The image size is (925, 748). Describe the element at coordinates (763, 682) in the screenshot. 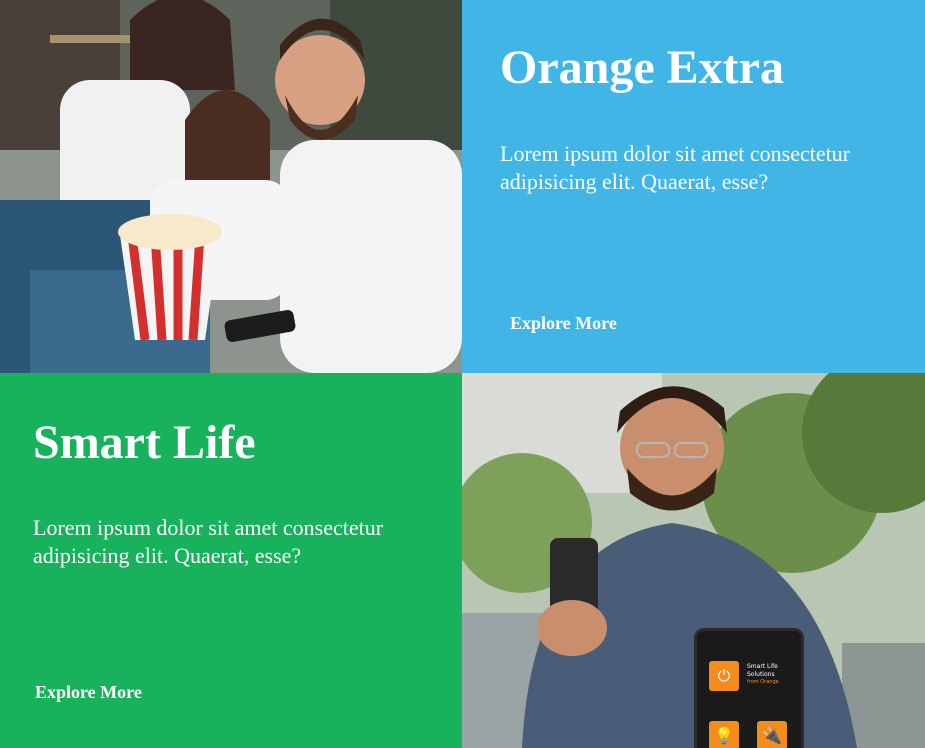

I see `phone-app-brand: from Orange` at that location.